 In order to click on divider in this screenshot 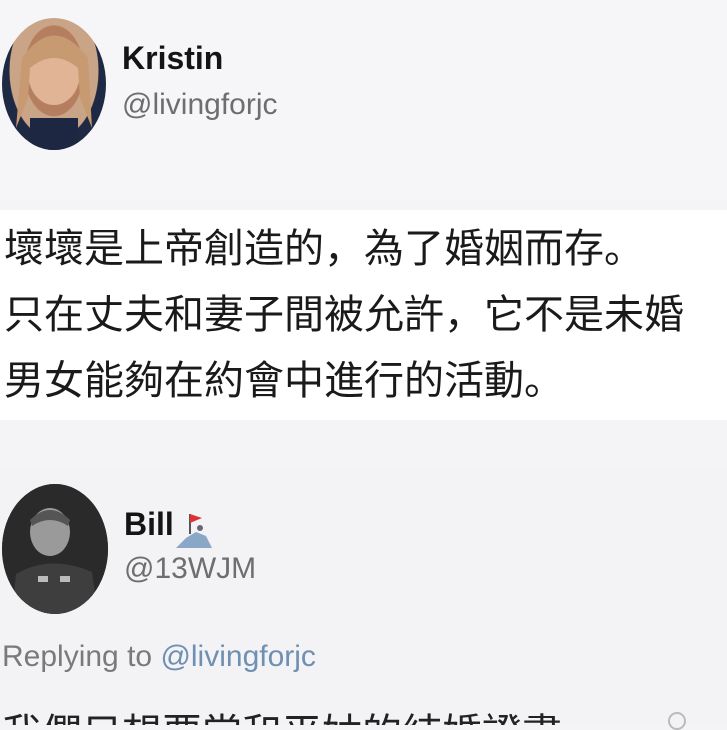, I will do `click(363, 445)`.